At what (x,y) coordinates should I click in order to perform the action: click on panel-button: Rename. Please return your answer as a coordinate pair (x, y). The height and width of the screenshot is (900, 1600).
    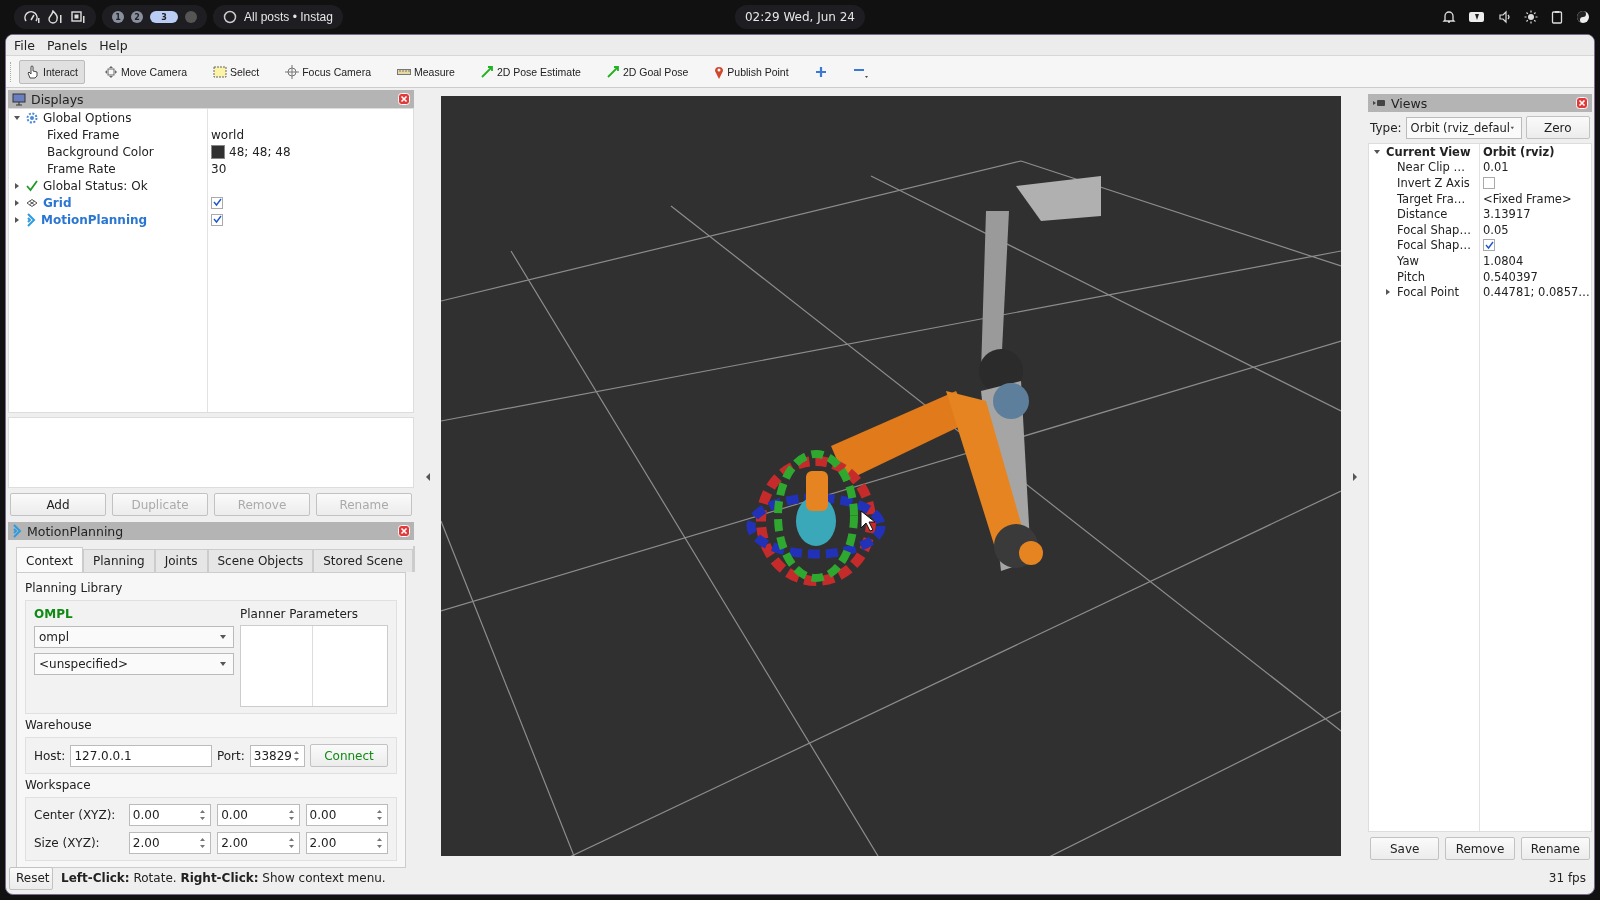
    Looking at the image, I should click on (1555, 848).